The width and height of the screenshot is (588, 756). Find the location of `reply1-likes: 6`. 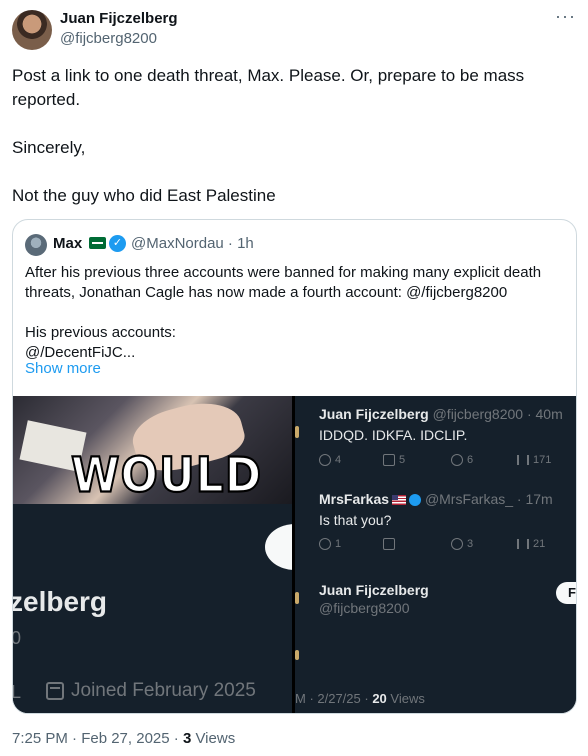

reply1-likes: 6 is located at coordinates (462, 460).